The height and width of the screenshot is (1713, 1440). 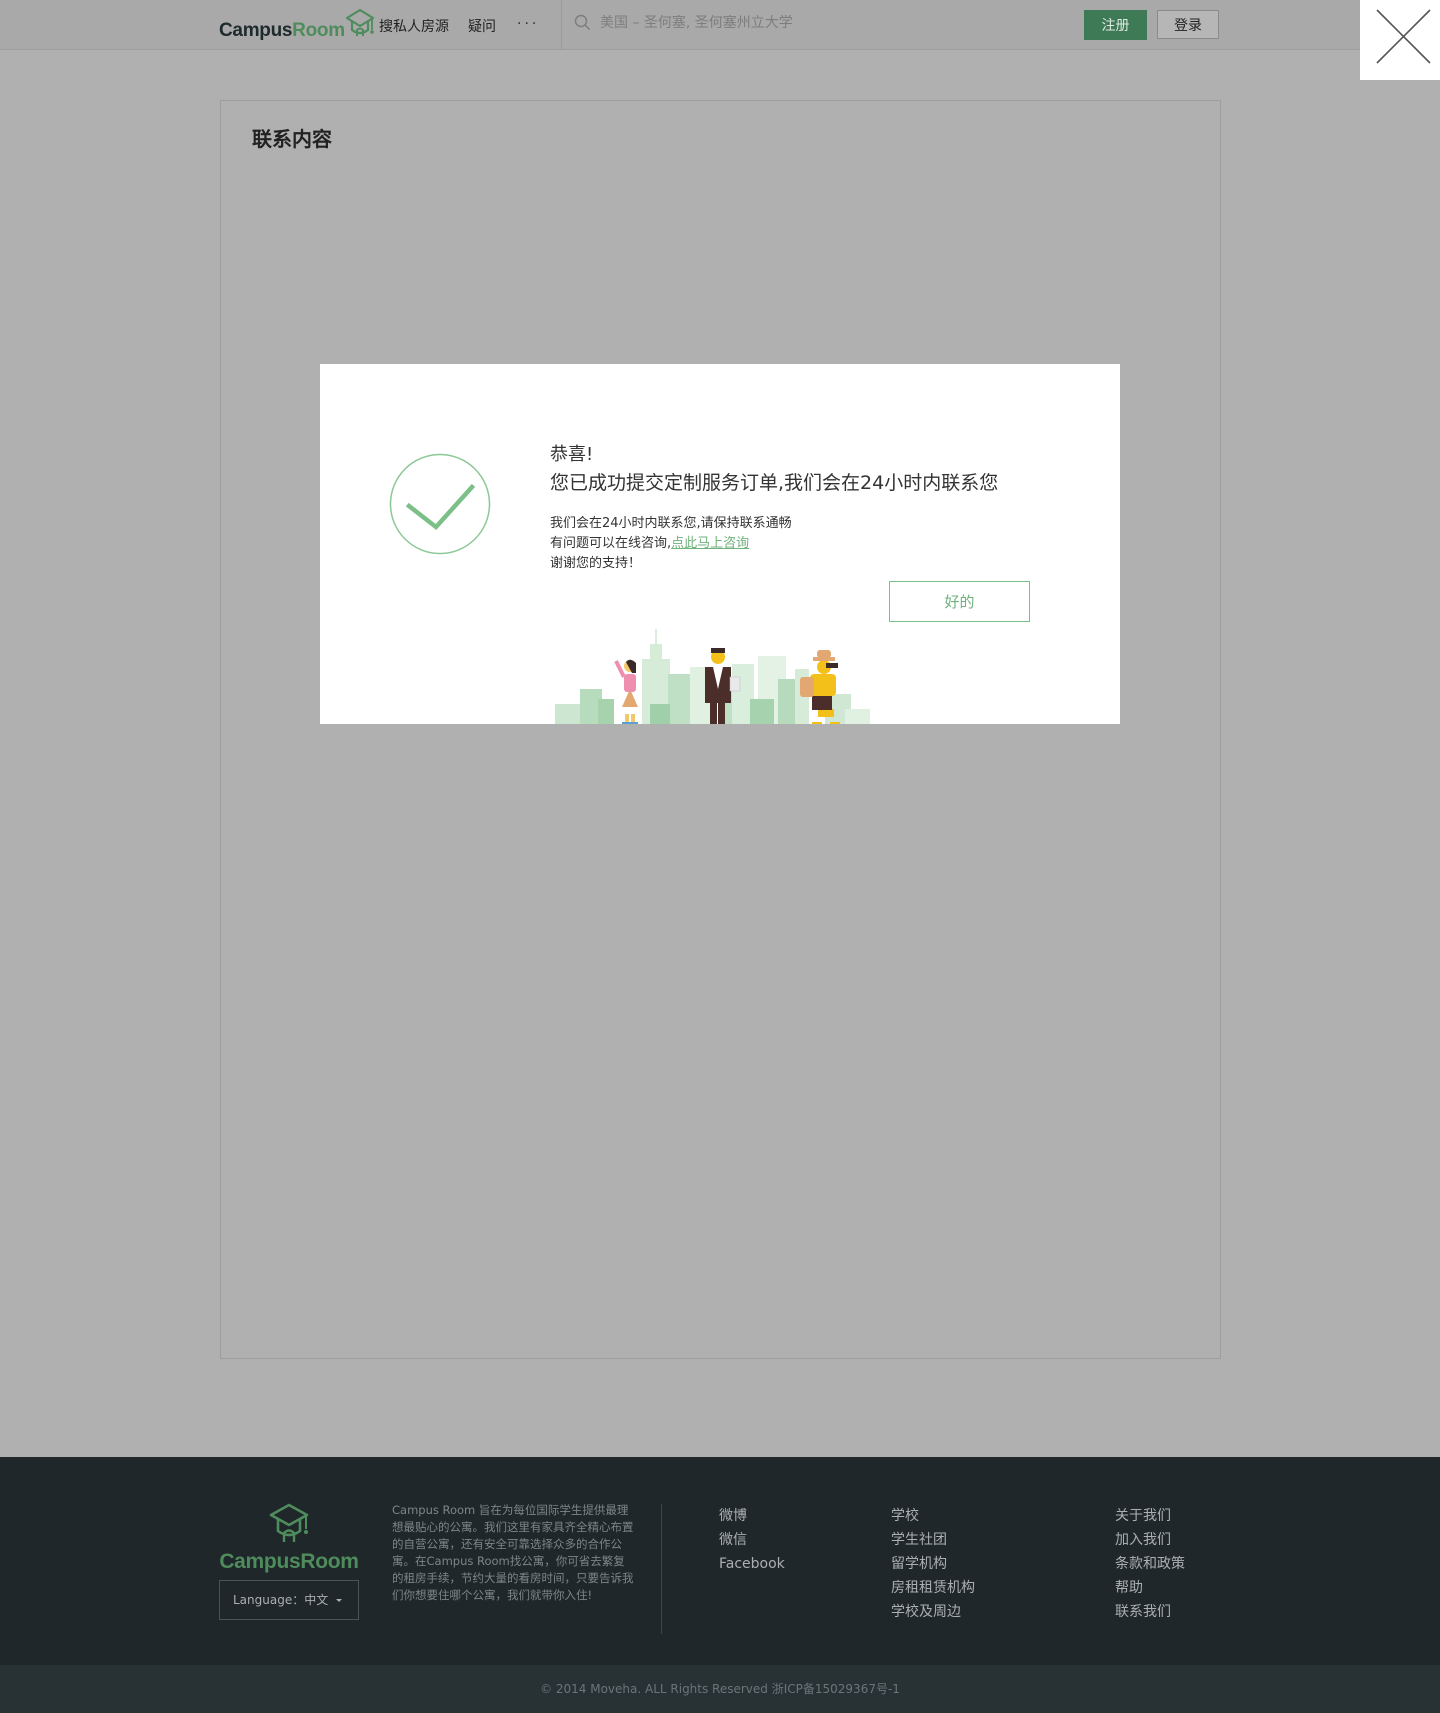 What do you see at coordinates (712, 676) in the screenshot?
I see `city-people-illustration` at bounding box center [712, 676].